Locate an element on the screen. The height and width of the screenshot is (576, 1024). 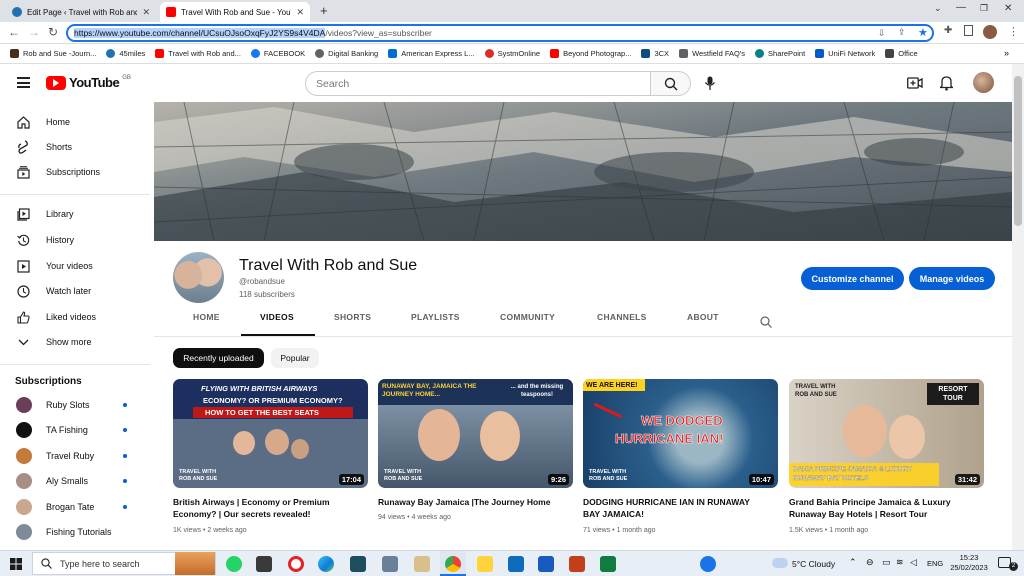
reload-icon: ↻ is located at coordinates (53, 32).